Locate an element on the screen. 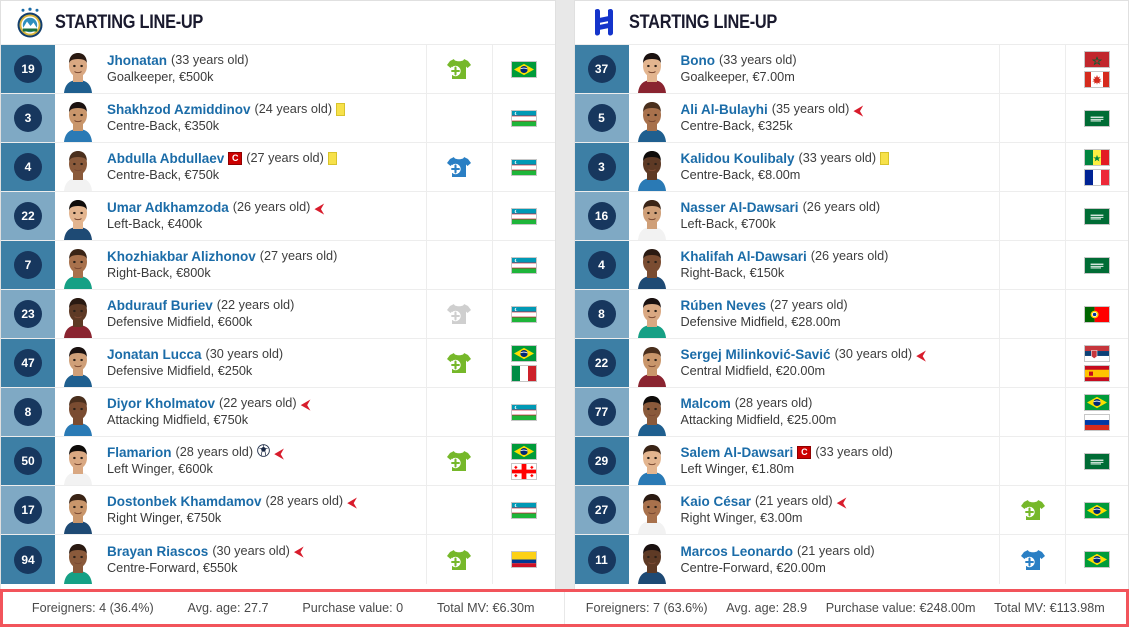 This screenshot has width=1129, height=627. substitution-icon-cell is located at coordinates (1032, 461).